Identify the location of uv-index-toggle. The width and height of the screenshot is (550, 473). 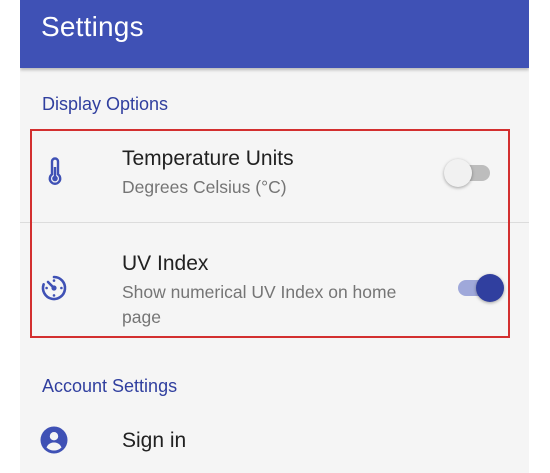
(479, 288).